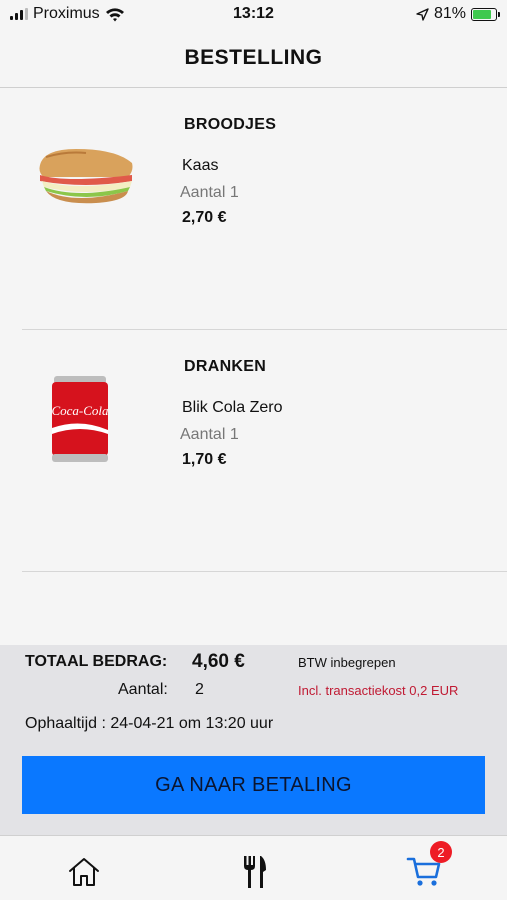 This screenshot has height=900, width=507. What do you see at coordinates (230, 124) in the screenshot?
I see `item-category: BROODJES` at bounding box center [230, 124].